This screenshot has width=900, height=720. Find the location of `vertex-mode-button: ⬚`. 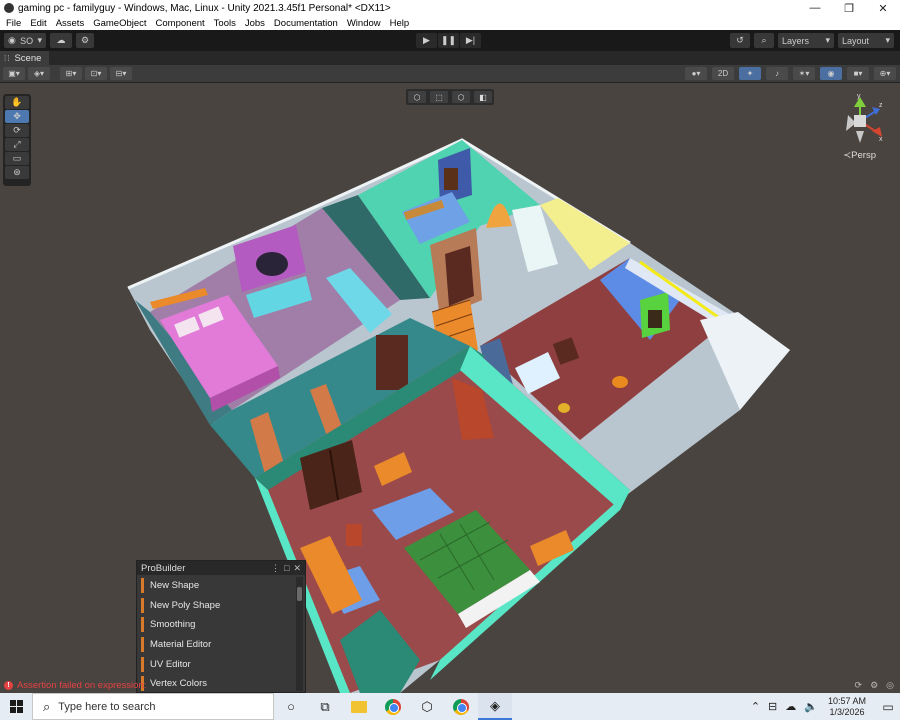

vertex-mode-button: ⬚ is located at coordinates (439, 97).